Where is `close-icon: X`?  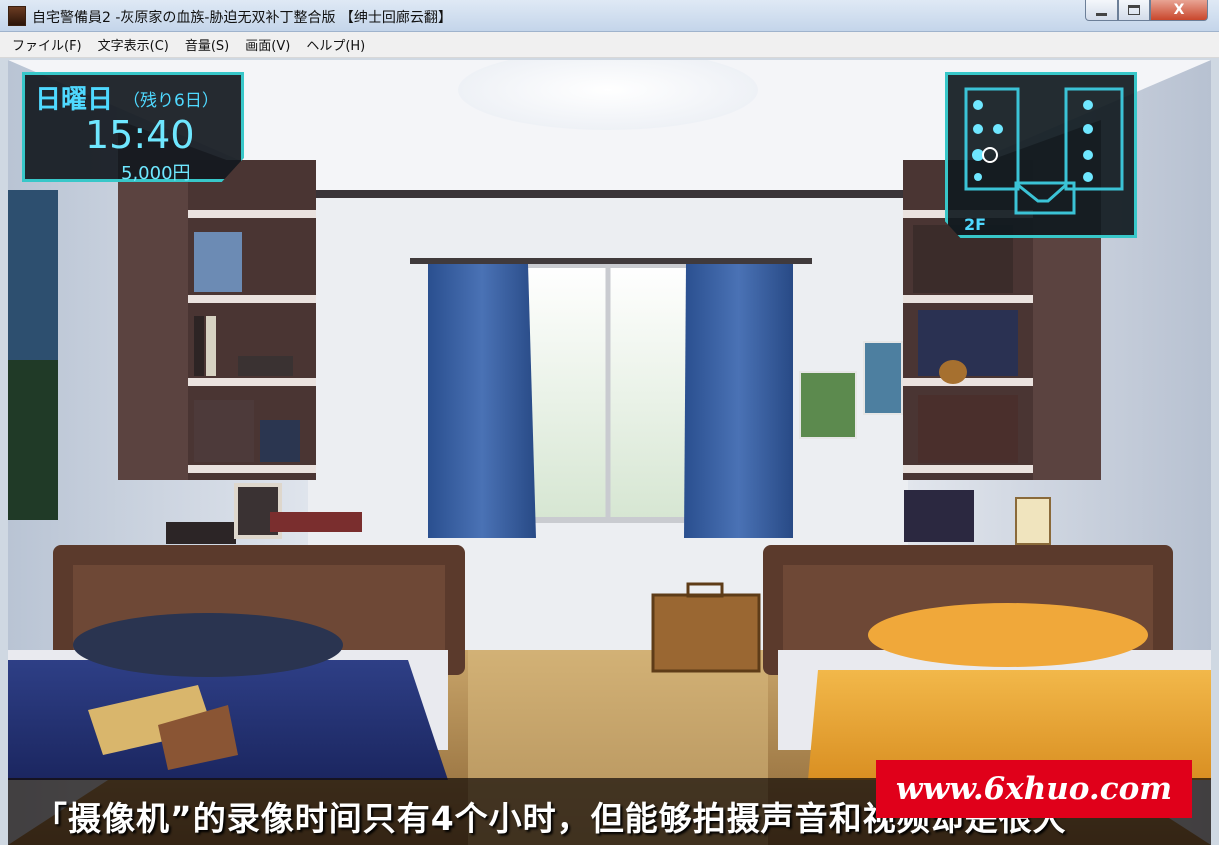
close-icon: X is located at coordinates (1179, 10).